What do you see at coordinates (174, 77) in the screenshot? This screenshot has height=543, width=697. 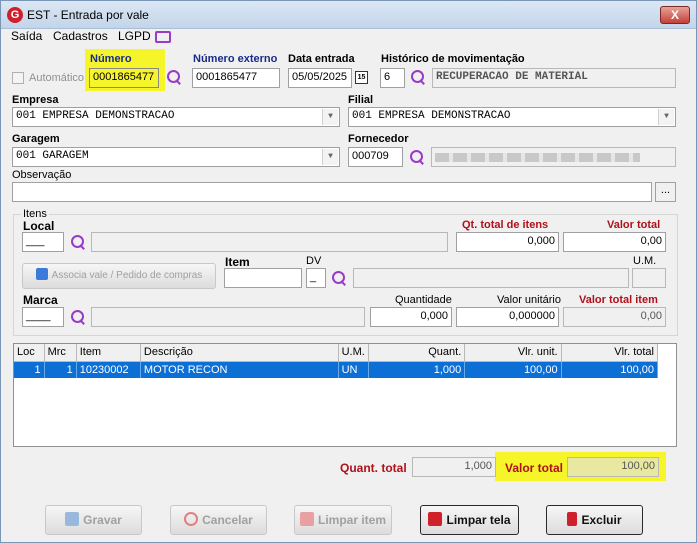 I see `numero-search-icon` at bounding box center [174, 77].